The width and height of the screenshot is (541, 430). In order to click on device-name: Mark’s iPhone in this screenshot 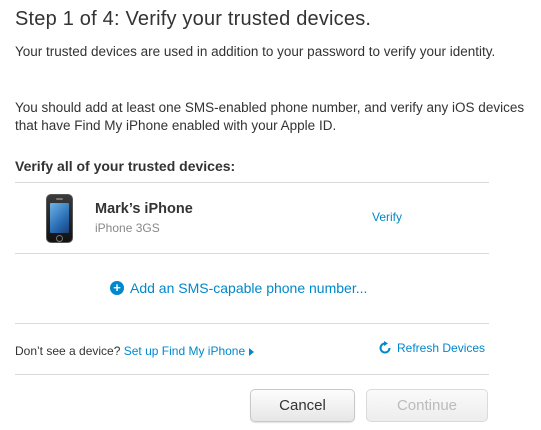, I will do `click(144, 209)`.